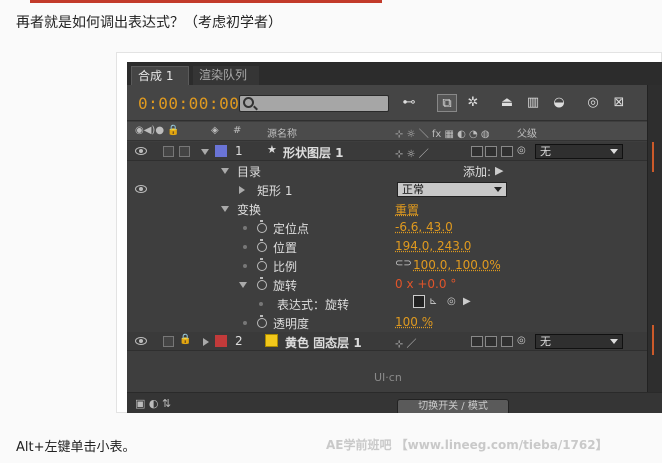  Describe the element at coordinates (413, 189) in the screenshot. I see `blend-mode-value: 正常` at that location.